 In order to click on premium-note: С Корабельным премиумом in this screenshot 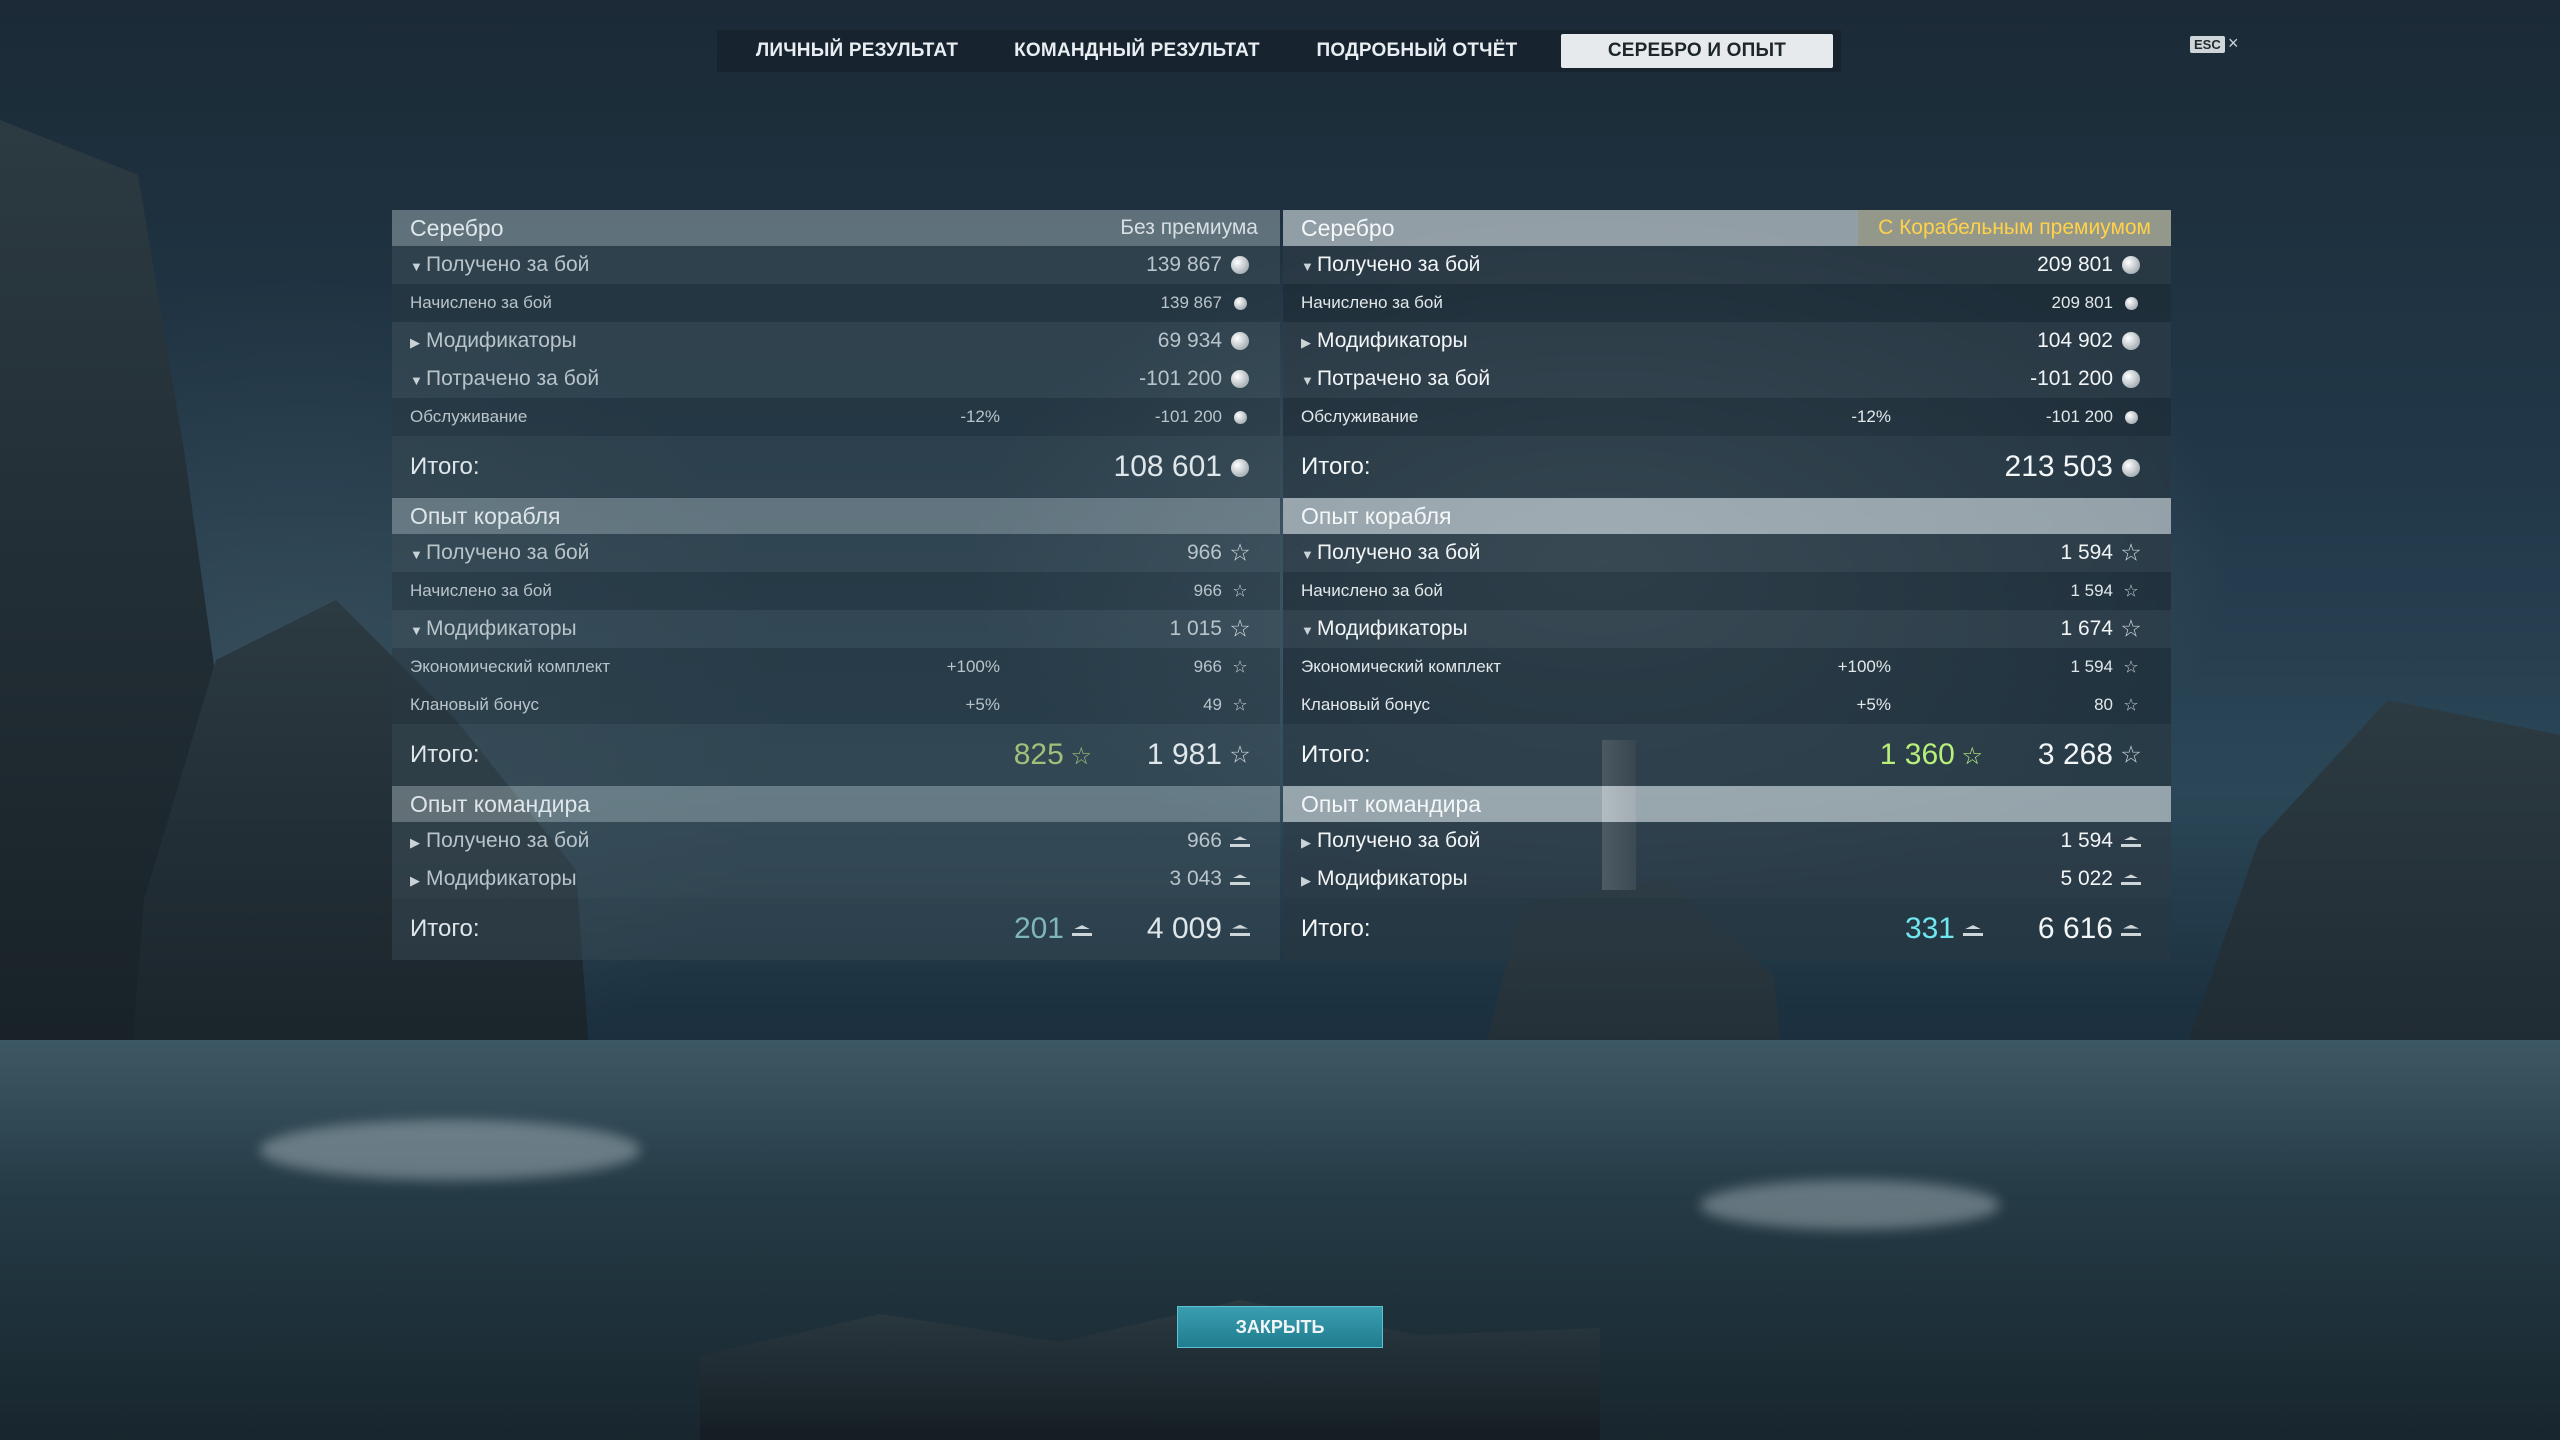, I will do `click(2014, 228)`.